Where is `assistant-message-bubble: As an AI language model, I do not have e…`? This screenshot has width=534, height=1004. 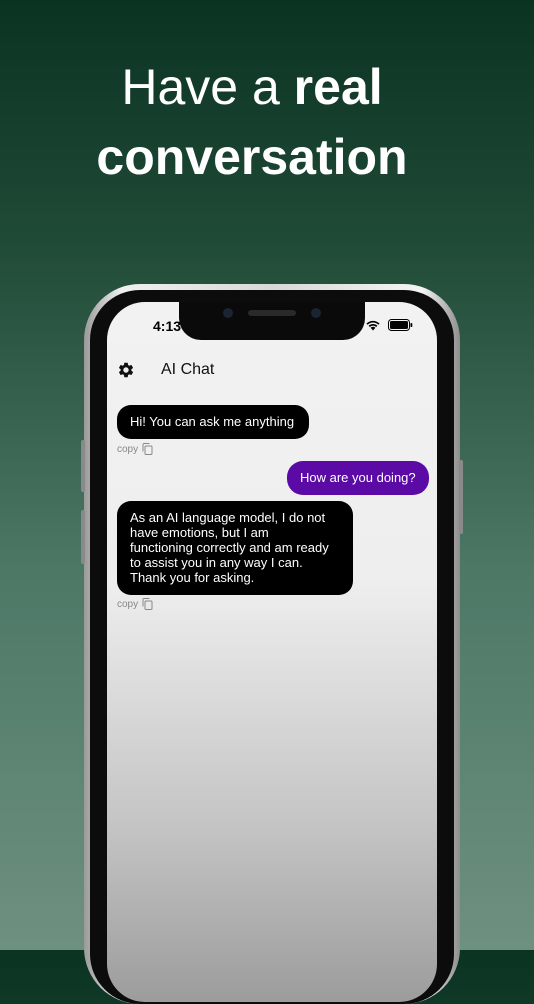 assistant-message-bubble: As an AI language model, I do not have e… is located at coordinates (235, 548).